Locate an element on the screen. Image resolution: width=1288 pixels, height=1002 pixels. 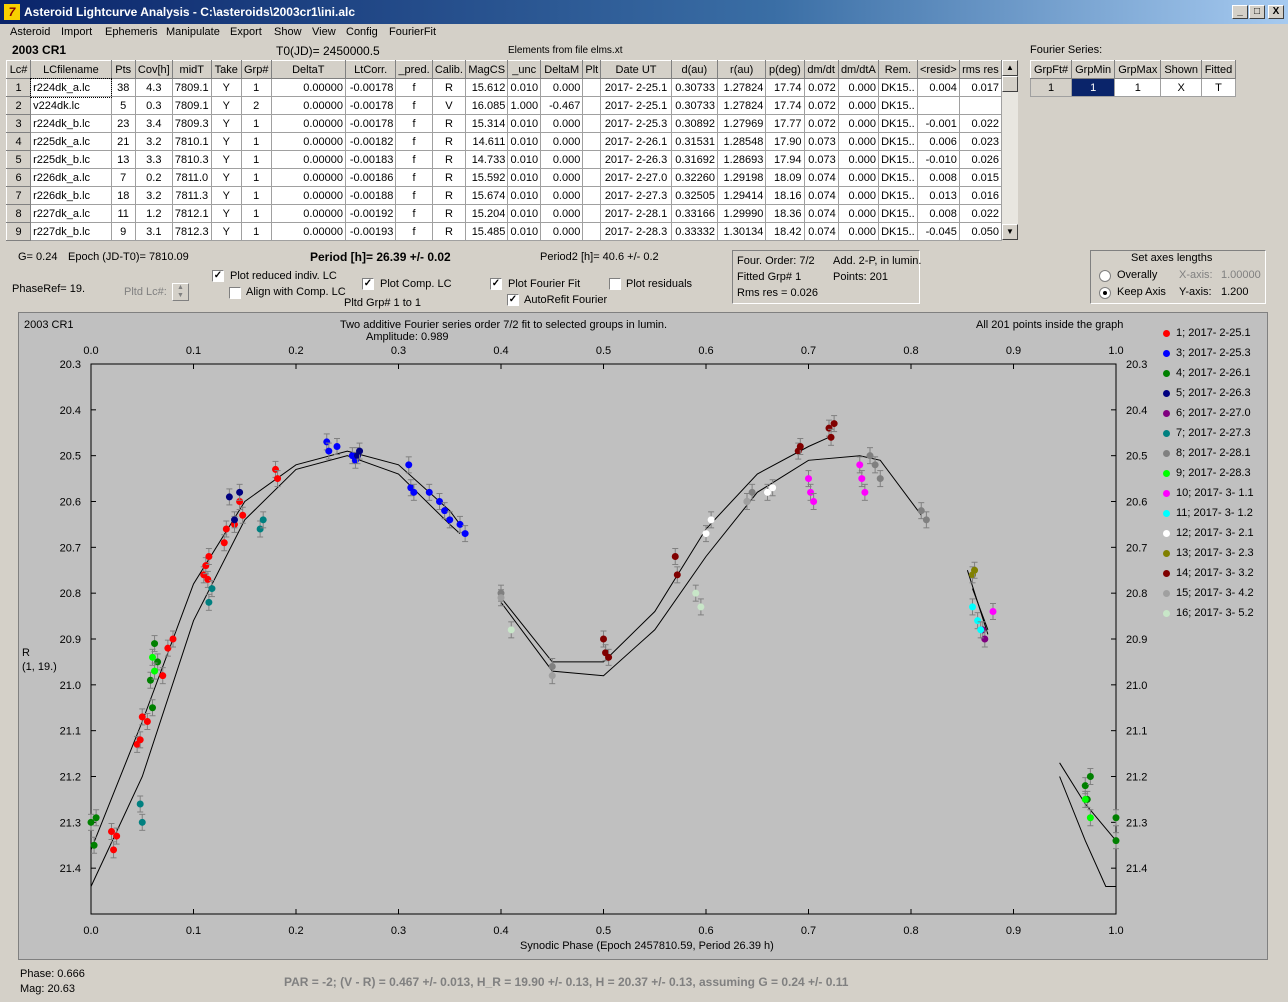
legend-item: 14; 2017- 3- 3.2 is located at coordinates (1208, 573).